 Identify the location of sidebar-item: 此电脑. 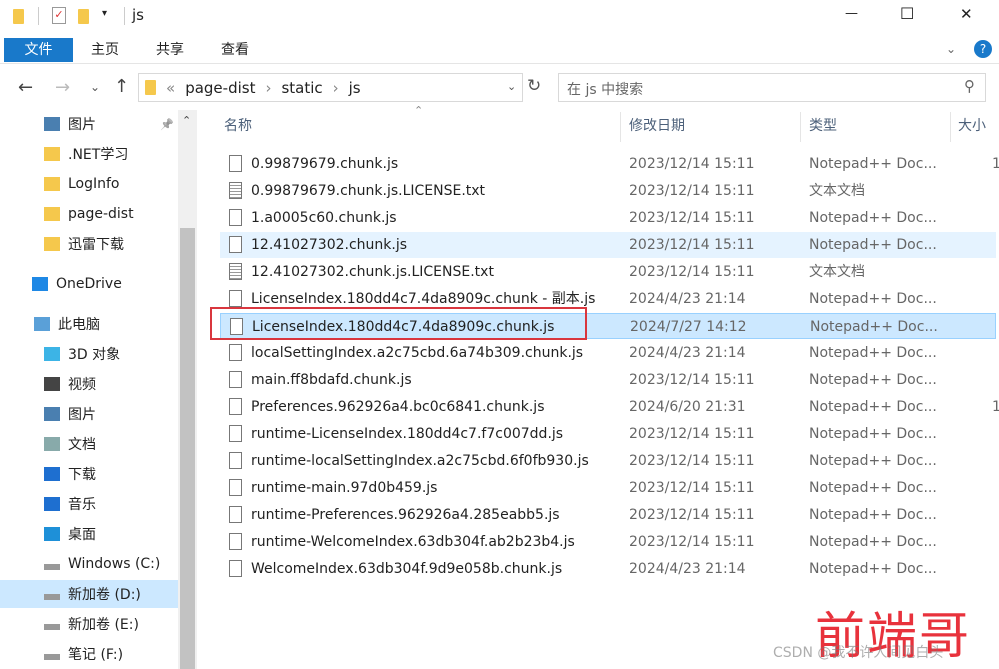
(89, 324).